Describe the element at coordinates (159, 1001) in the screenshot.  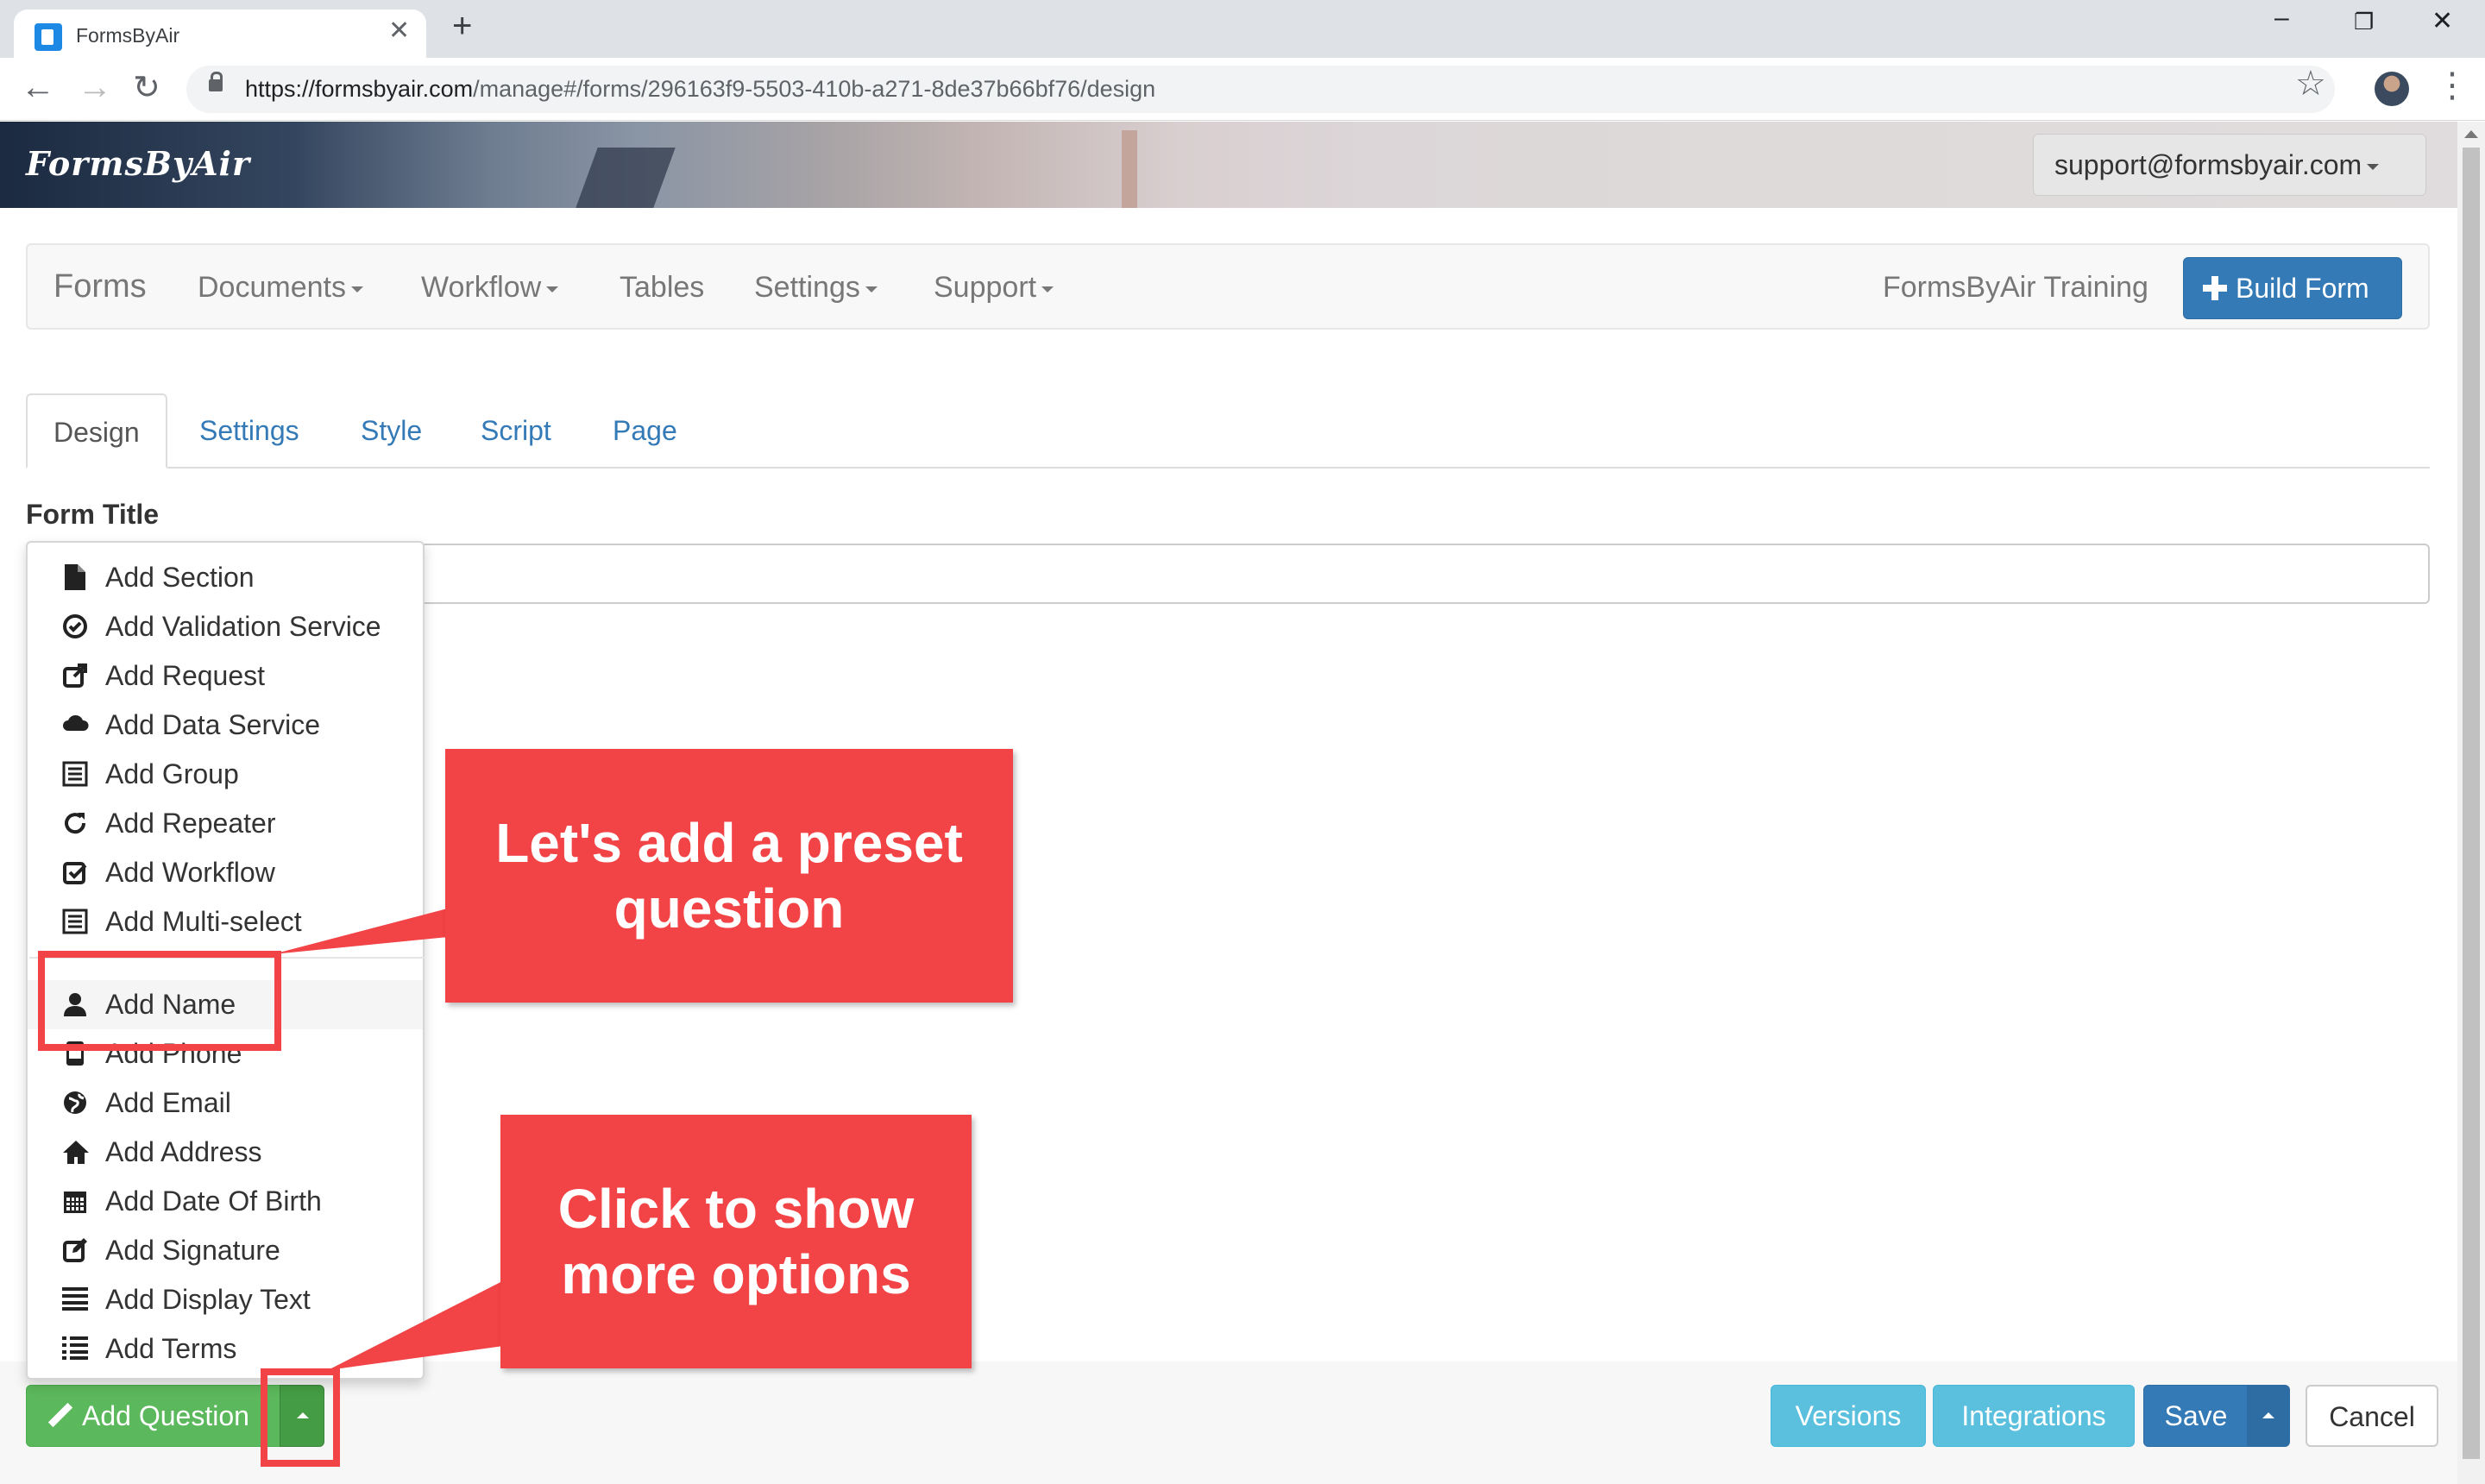
I see `highlight-add-name` at that location.